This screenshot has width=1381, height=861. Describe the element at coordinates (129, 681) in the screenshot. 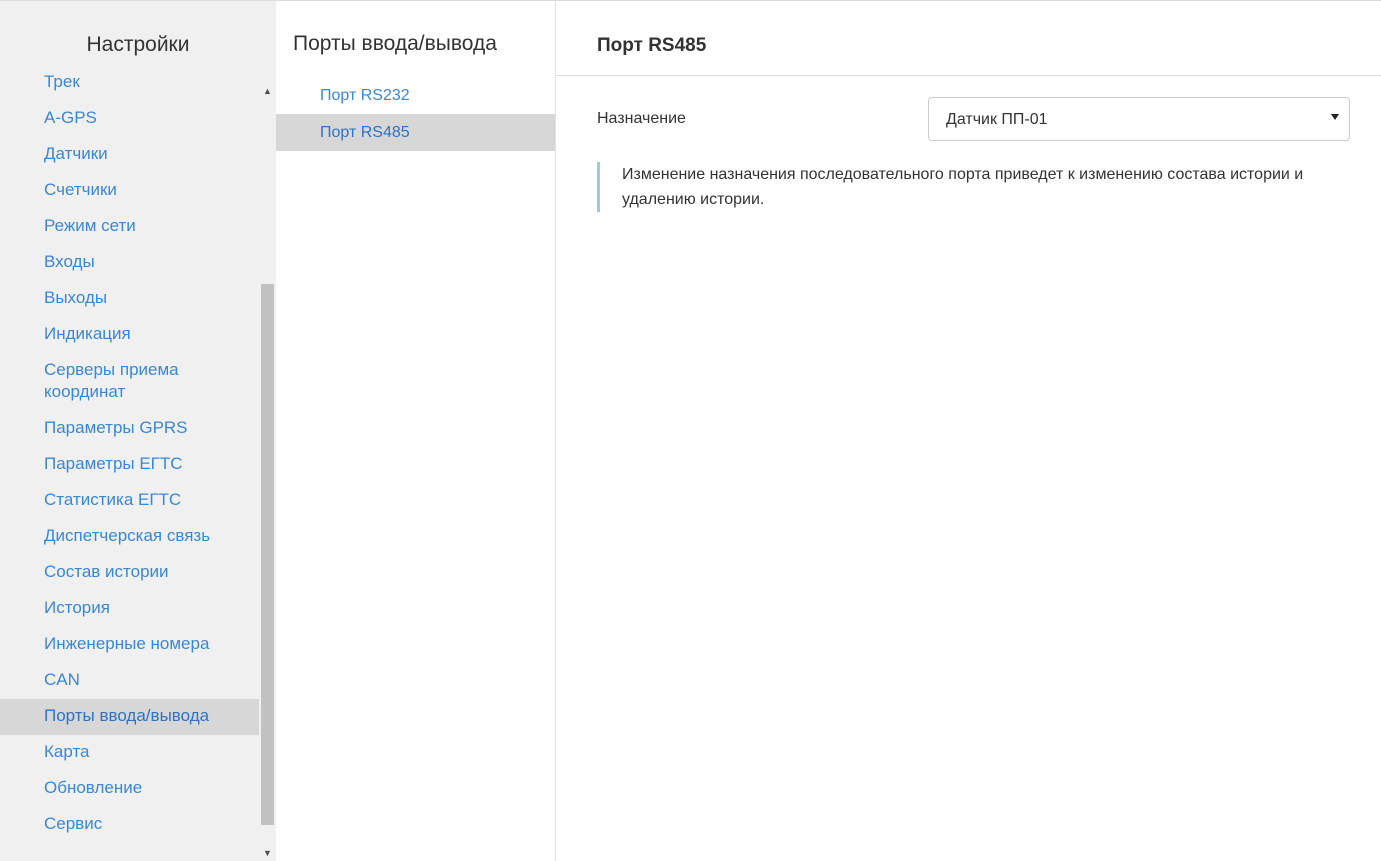

I see `sidebar-item-can: CAN` at that location.